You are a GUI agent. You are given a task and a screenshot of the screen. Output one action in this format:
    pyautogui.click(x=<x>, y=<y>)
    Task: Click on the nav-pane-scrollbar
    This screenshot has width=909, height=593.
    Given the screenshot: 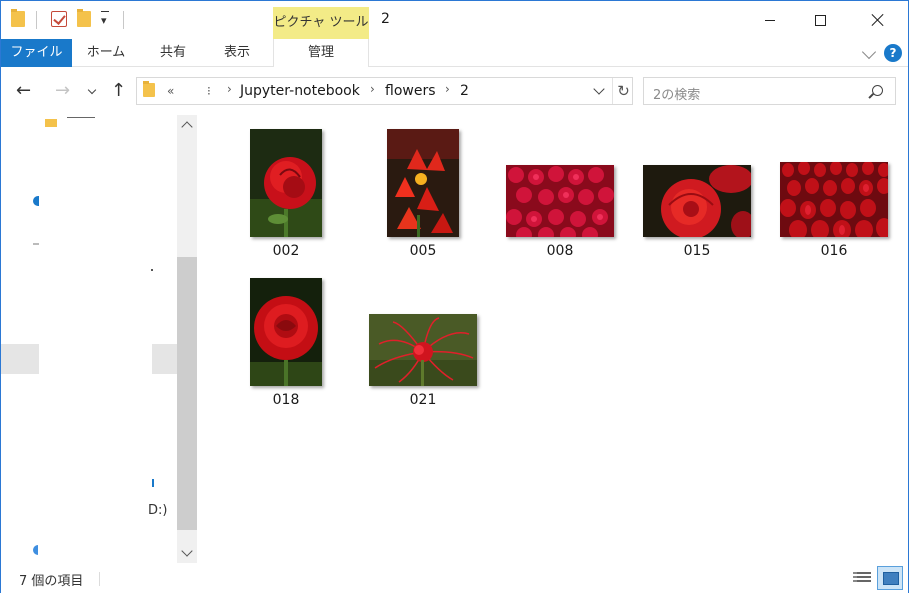 What is the action you would take?
    pyautogui.click(x=187, y=339)
    